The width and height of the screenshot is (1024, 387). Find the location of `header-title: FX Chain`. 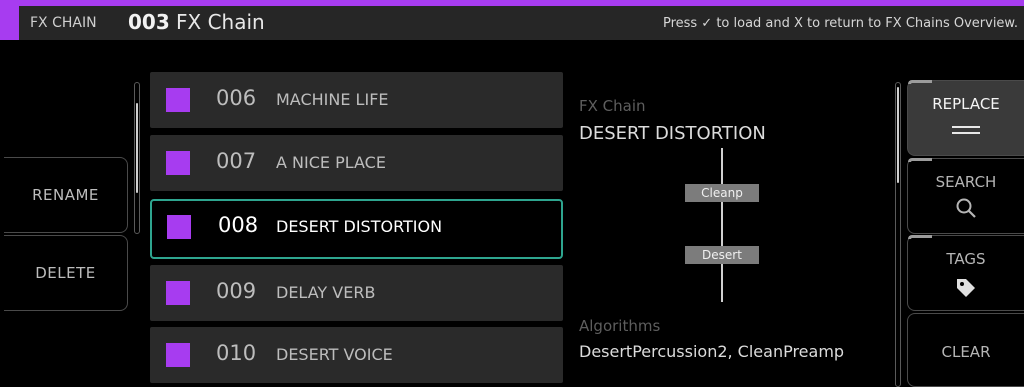

header-title: FX Chain is located at coordinates (220, 22).